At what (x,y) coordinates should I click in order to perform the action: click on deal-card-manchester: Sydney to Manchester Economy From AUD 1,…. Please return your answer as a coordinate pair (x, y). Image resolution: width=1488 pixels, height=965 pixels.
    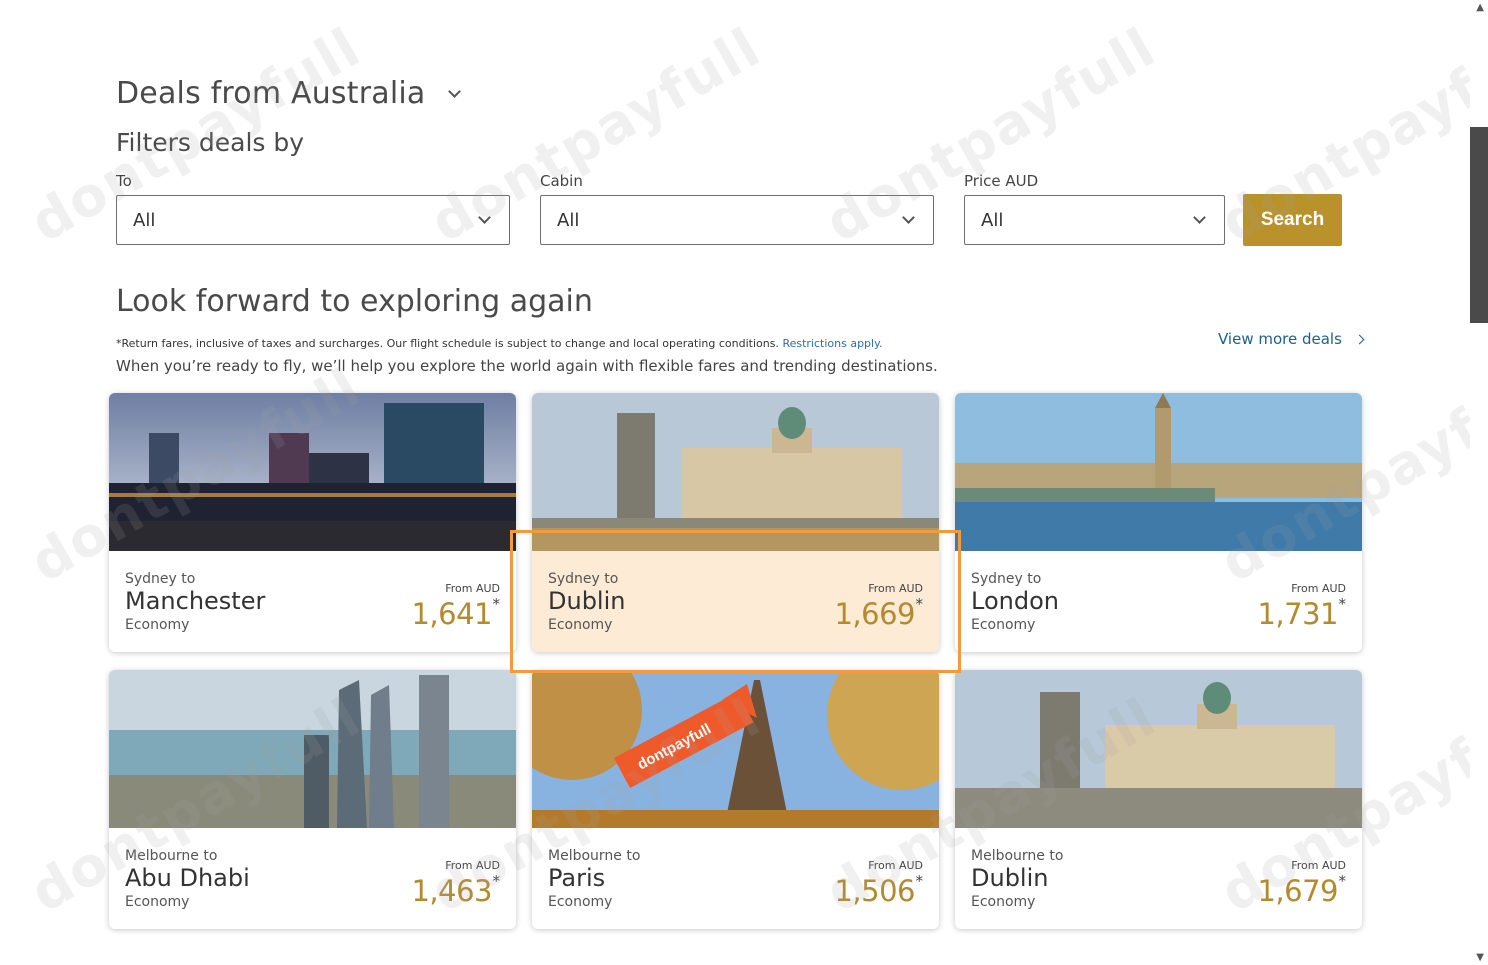
    Looking at the image, I should click on (312, 522).